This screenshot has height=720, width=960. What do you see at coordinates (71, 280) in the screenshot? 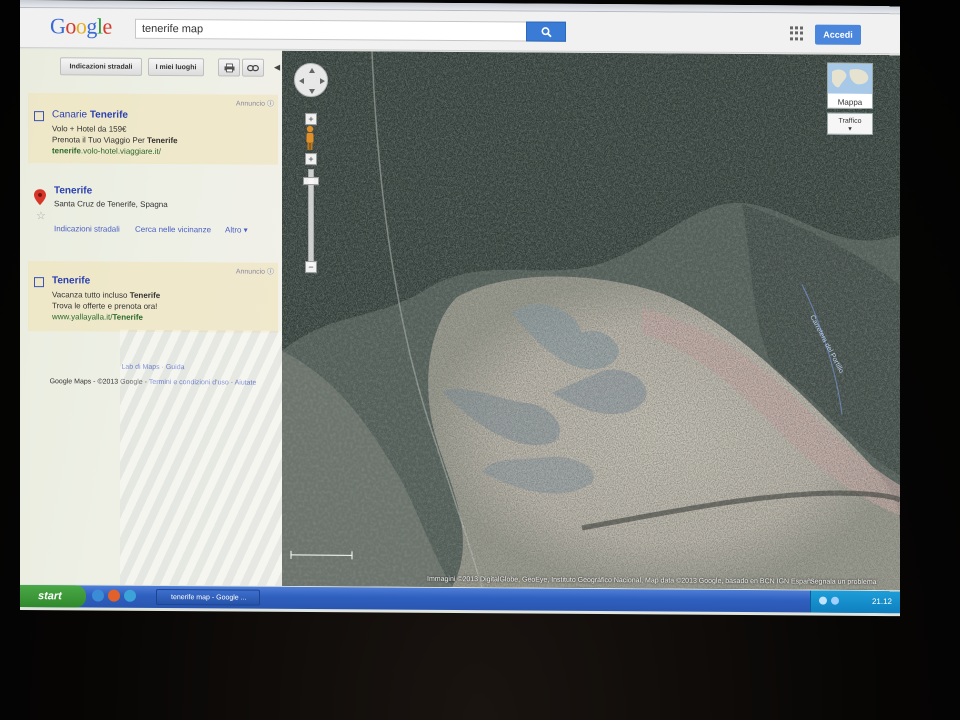
I see `ad-title-link: Tenerife` at bounding box center [71, 280].